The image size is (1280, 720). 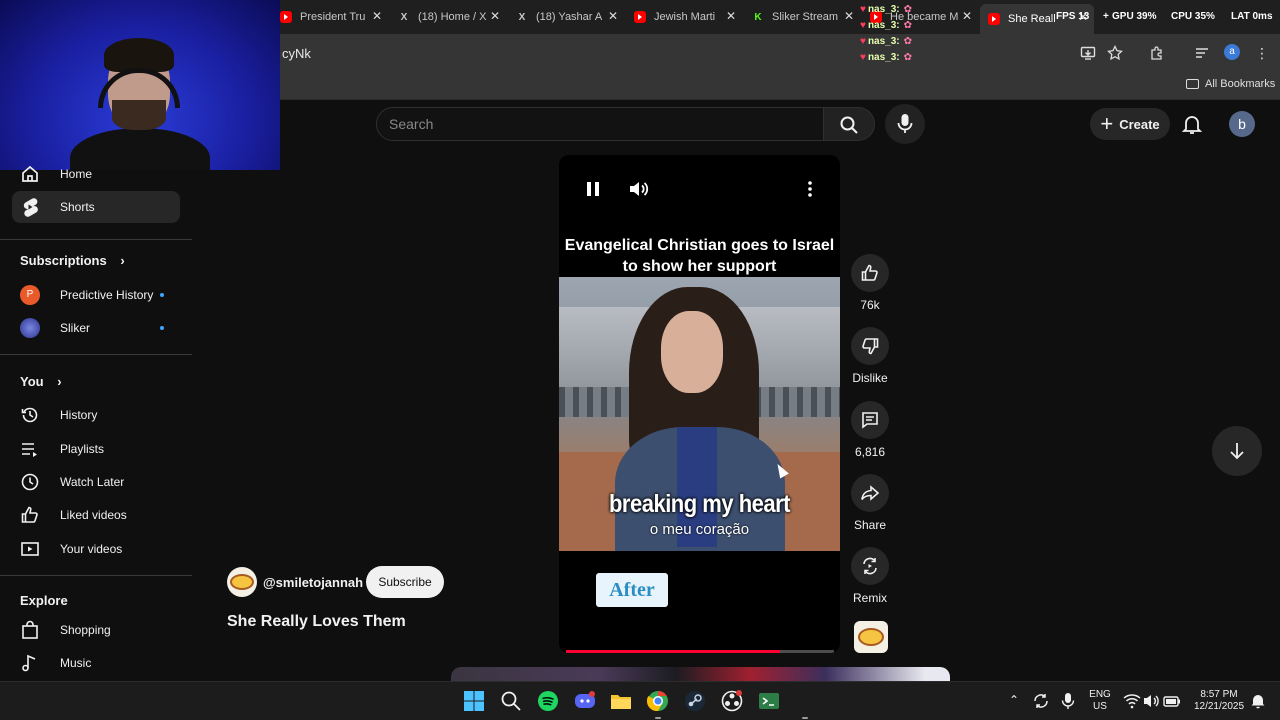 I want to click on file-explorer-icon, so click(x=621, y=701).